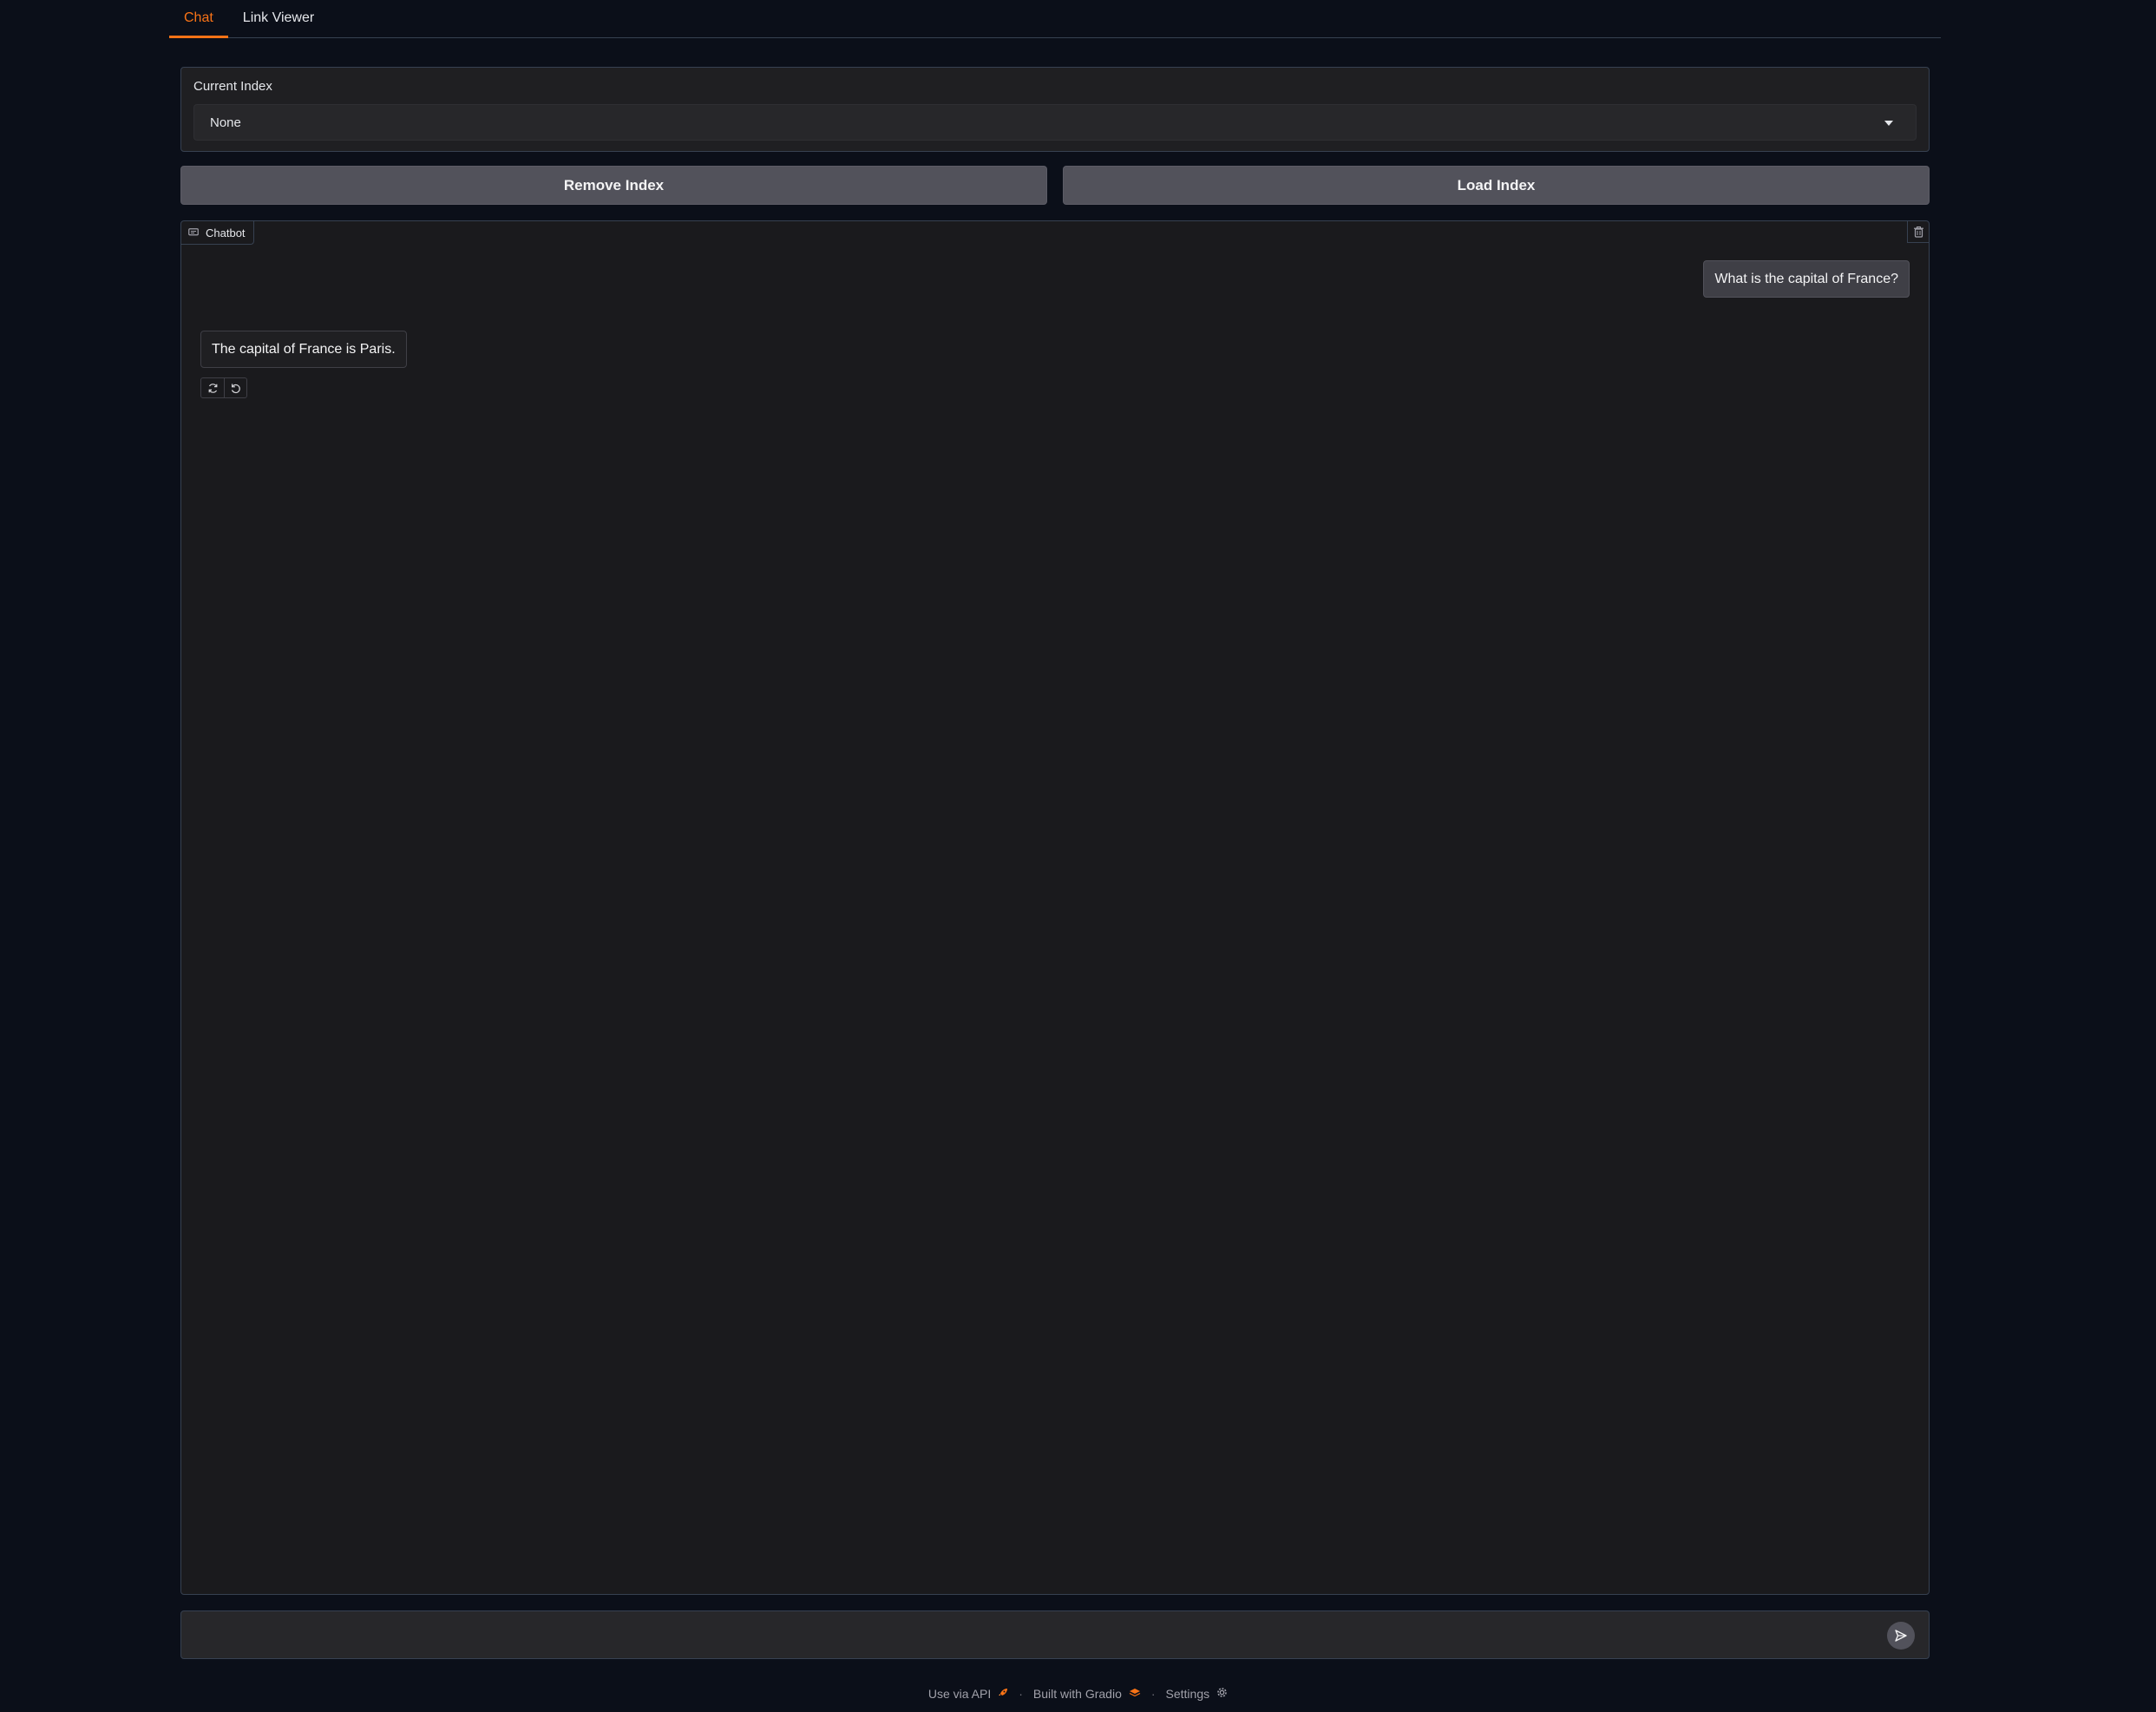 The width and height of the screenshot is (2156, 1712). What do you see at coordinates (232, 86) in the screenshot?
I see `current-index-label: Current Index` at bounding box center [232, 86].